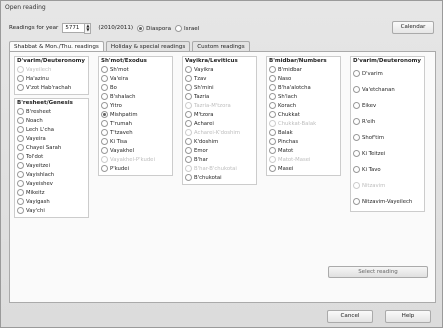  Describe the element at coordinates (303, 88) in the screenshot. I see `reading-radio: B'ha'alotcha` at that location.